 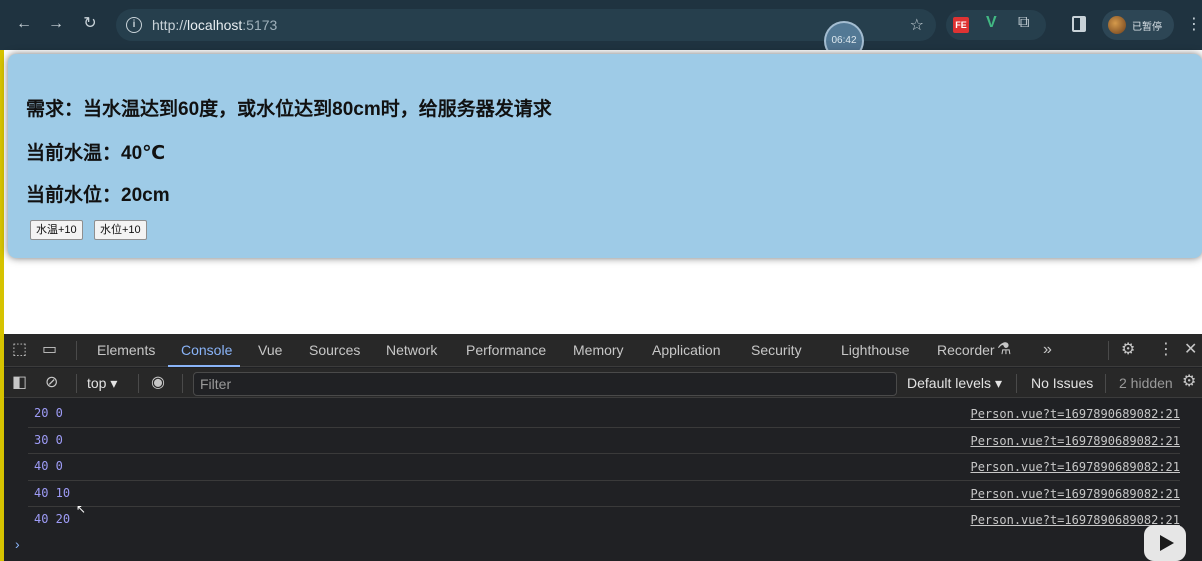 What do you see at coordinates (1023, 23) in the screenshot?
I see `extensions-puzzle-icon: ⧉` at bounding box center [1023, 23].